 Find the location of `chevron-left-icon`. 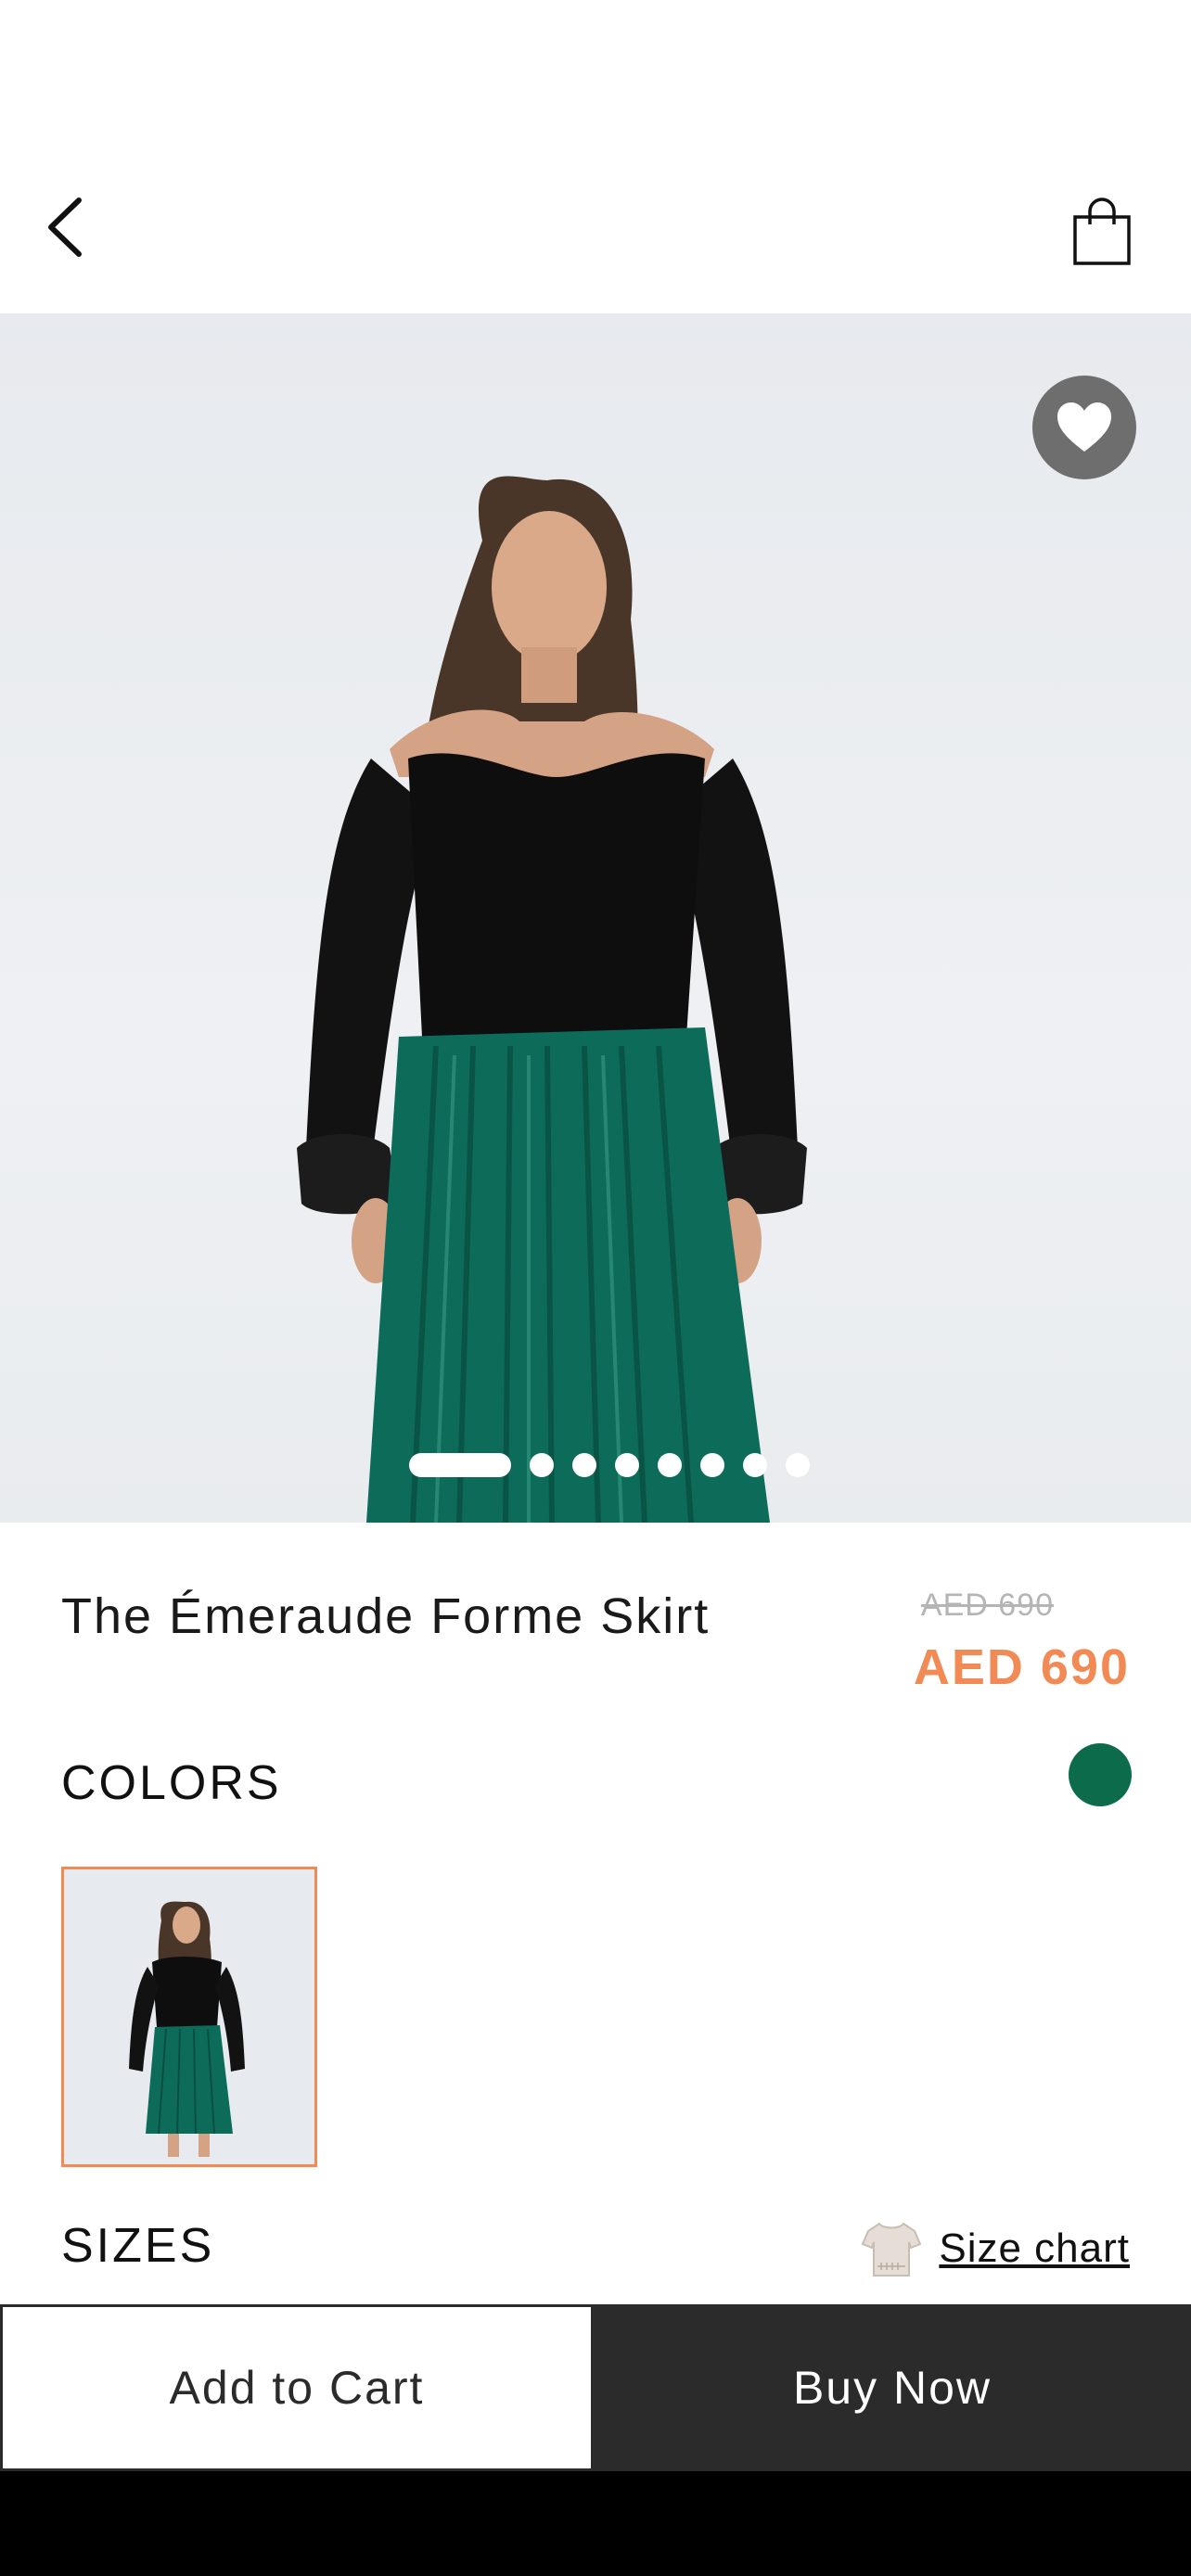

chevron-left-icon is located at coordinates (65, 227).